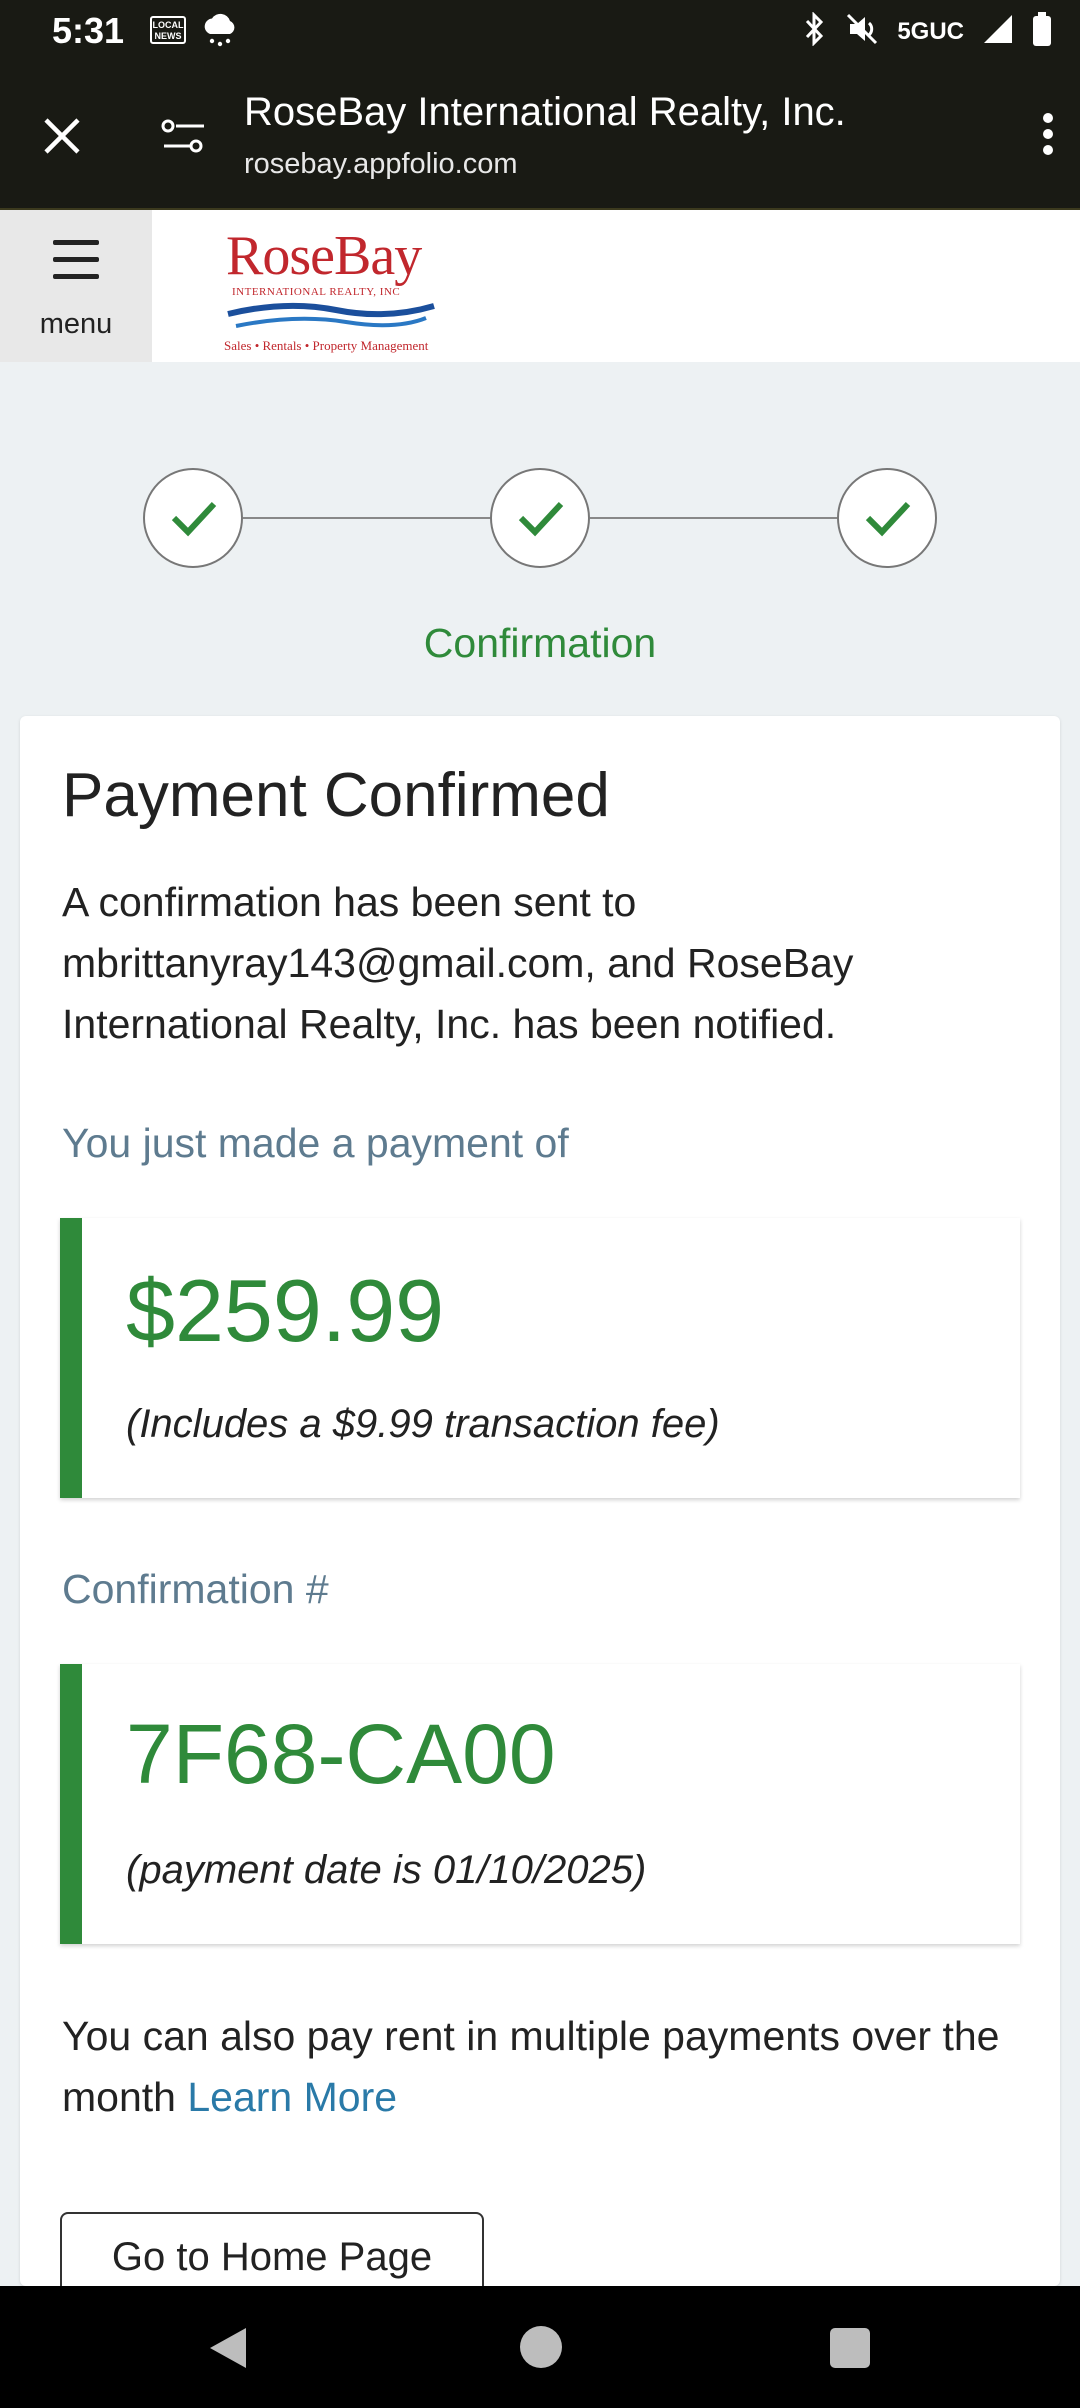  Describe the element at coordinates (540, 643) in the screenshot. I see `current-step-label: Confirmation` at that location.